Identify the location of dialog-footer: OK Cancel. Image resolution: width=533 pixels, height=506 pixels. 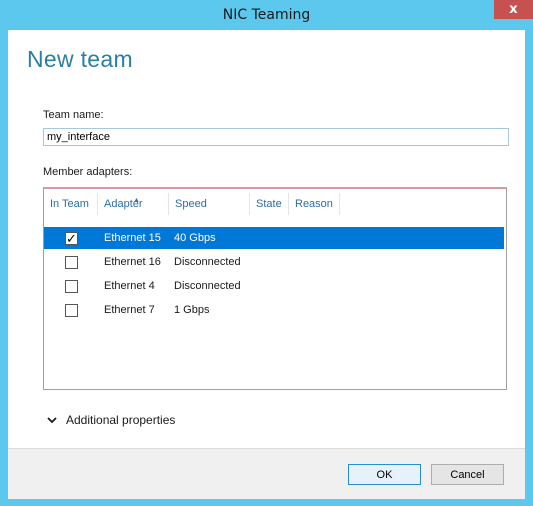
(266, 473).